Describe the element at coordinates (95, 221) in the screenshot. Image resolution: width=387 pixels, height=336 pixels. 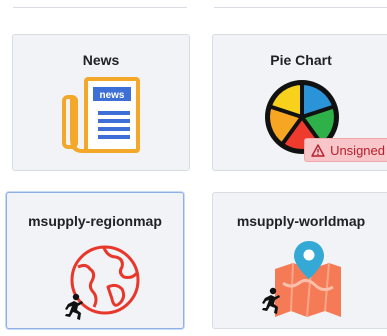
I see `plugin-name: msupply-regionmap` at that location.